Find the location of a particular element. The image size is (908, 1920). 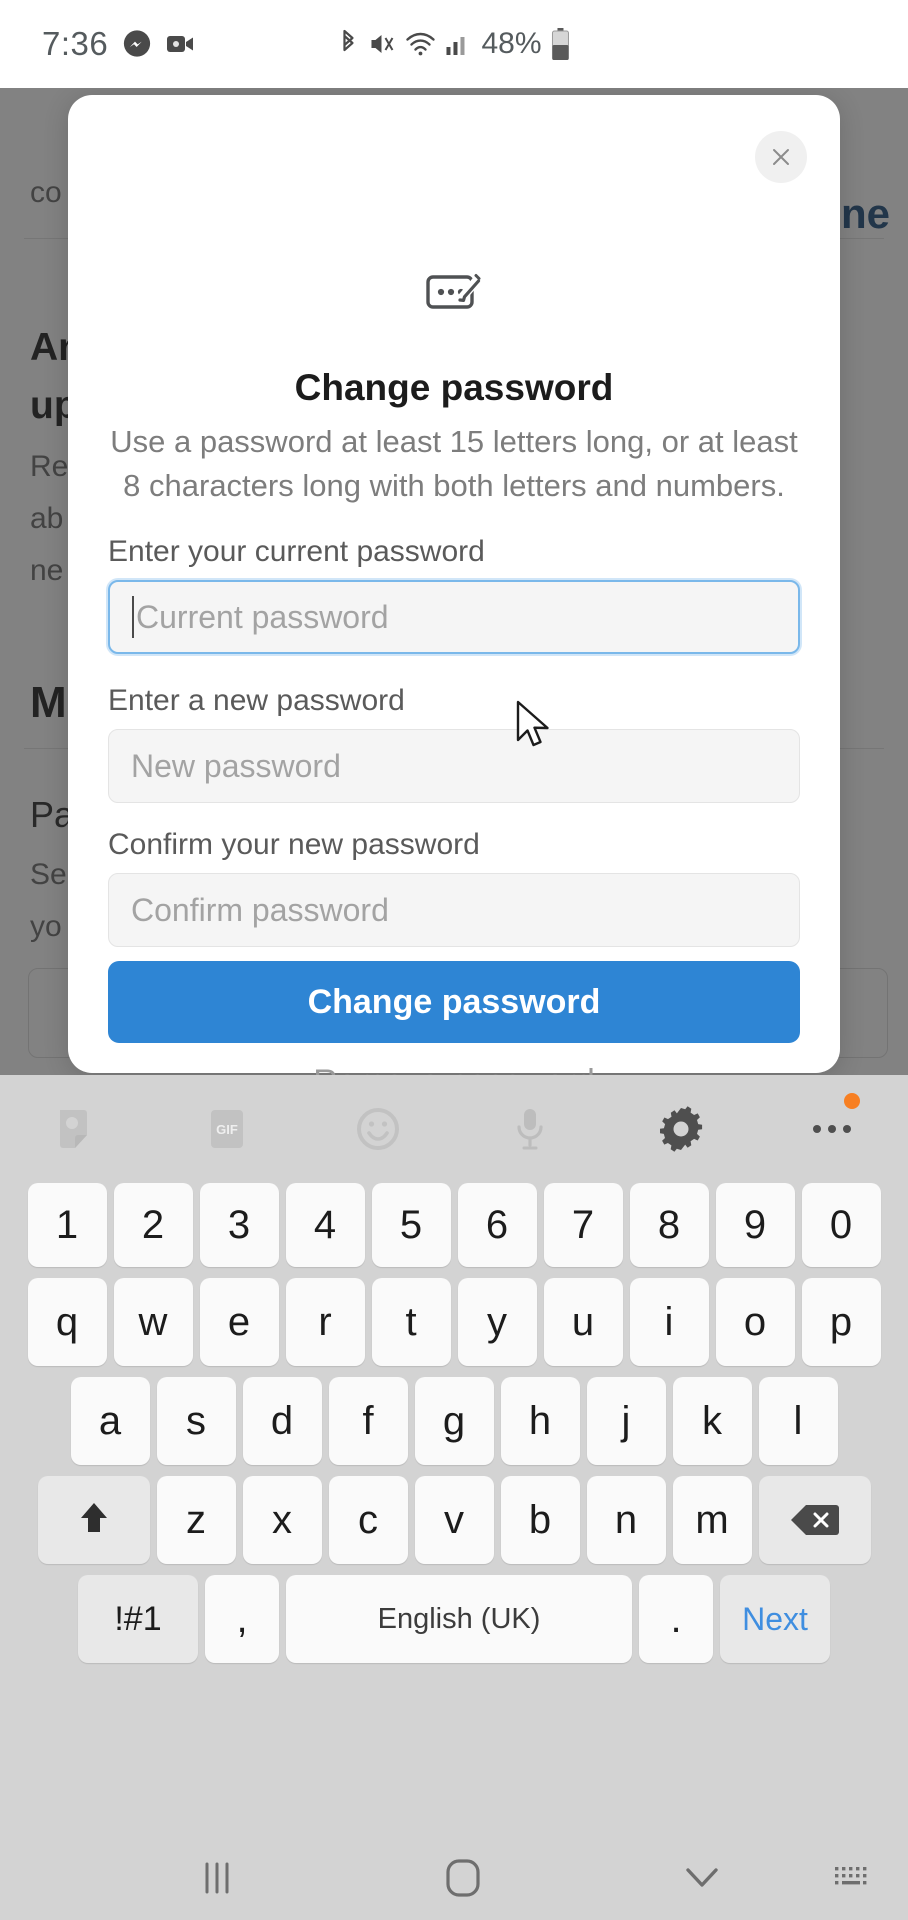

new-password-input: New password is located at coordinates (454, 766).